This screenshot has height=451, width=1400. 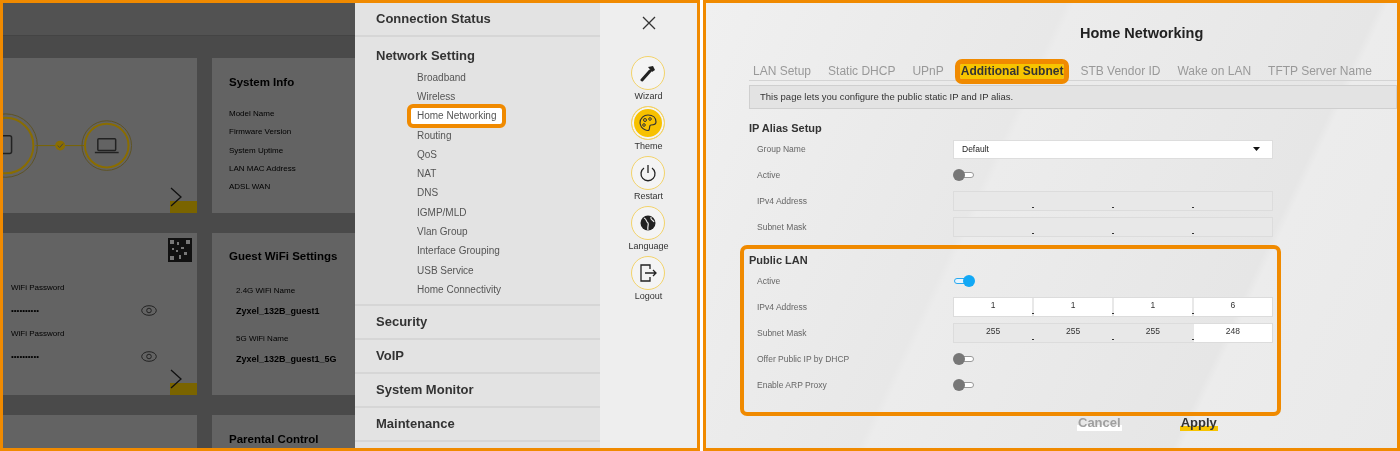 What do you see at coordinates (428, 193) in the screenshot?
I see `menu-item: DNS` at bounding box center [428, 193].